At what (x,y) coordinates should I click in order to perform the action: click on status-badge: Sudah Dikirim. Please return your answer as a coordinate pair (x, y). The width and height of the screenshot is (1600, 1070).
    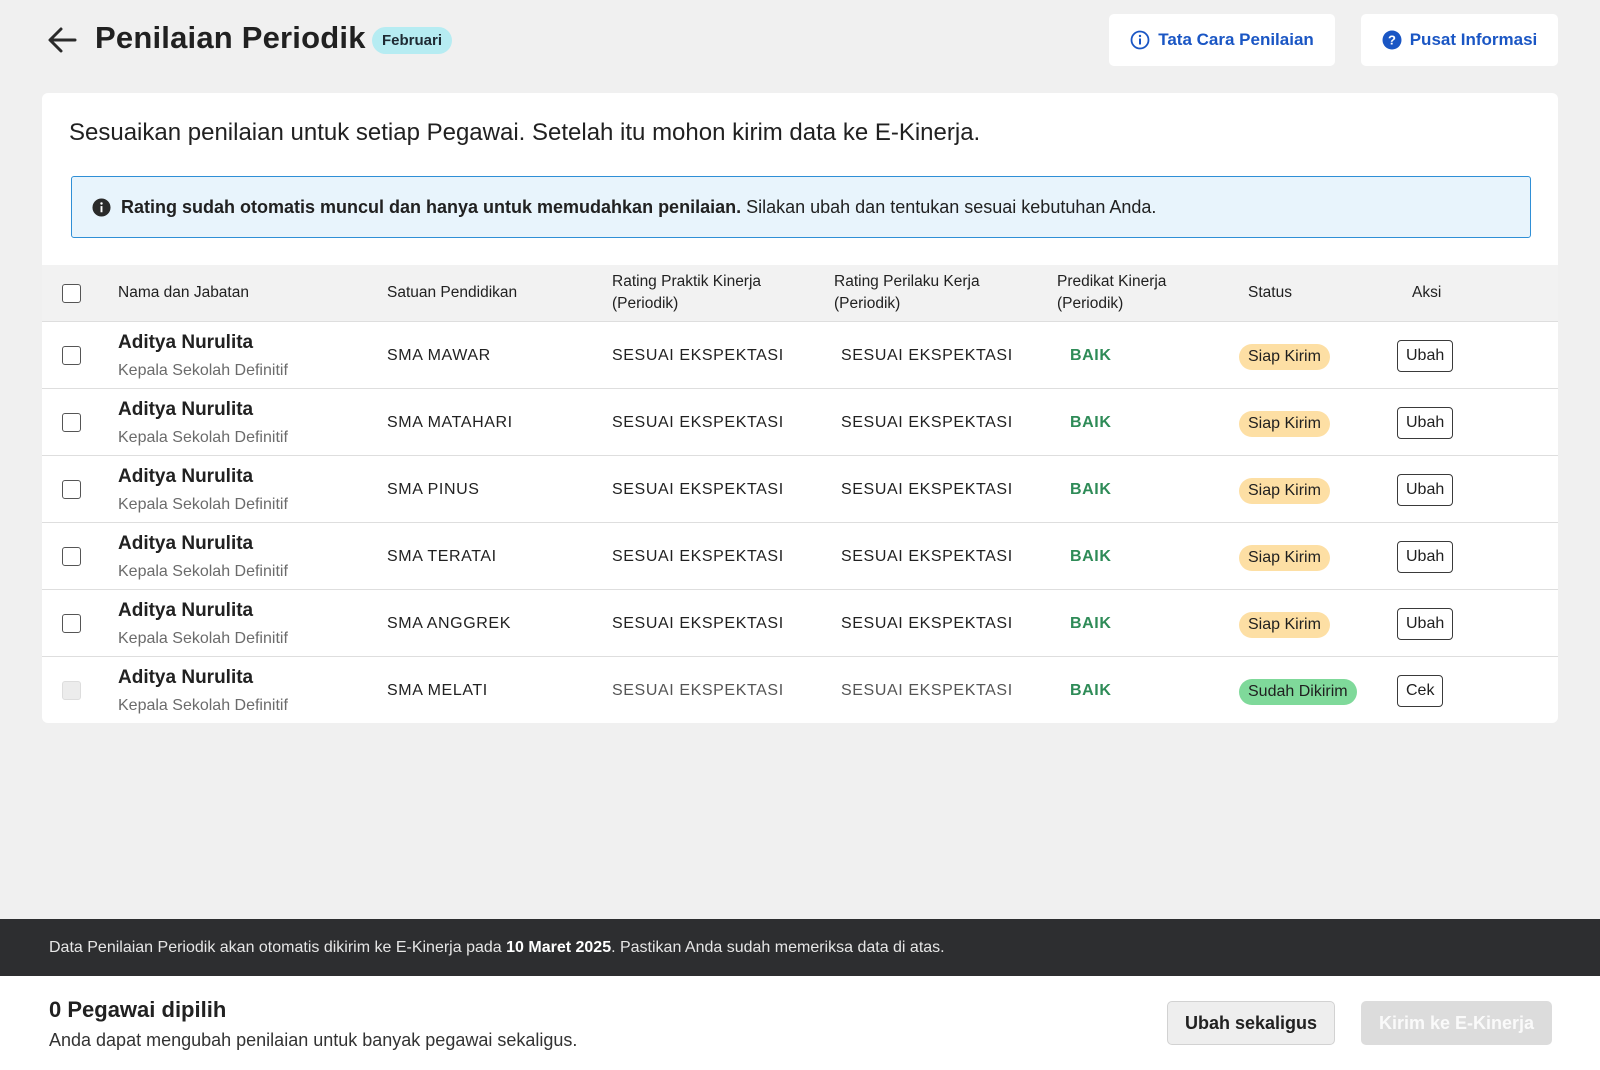
    Looking at the image, I should click on (1298, 692).